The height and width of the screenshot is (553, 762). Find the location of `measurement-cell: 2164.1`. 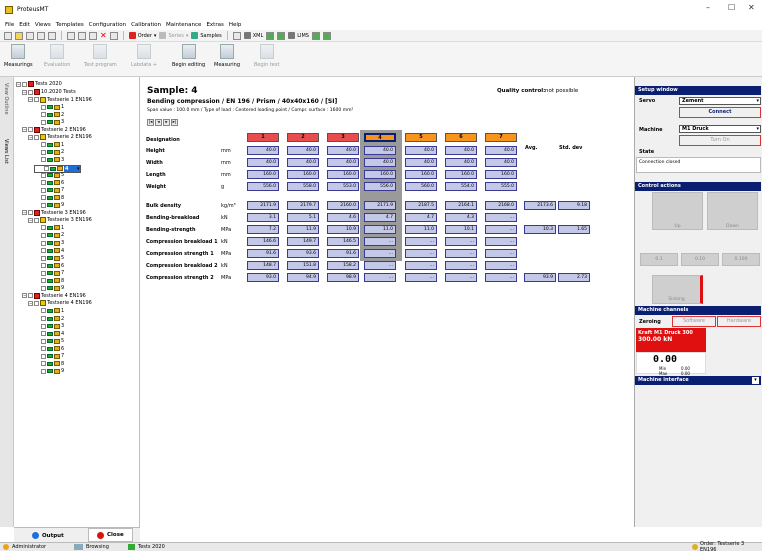

measurement-cell: 2164.1 is located at coordinates (461, 205).